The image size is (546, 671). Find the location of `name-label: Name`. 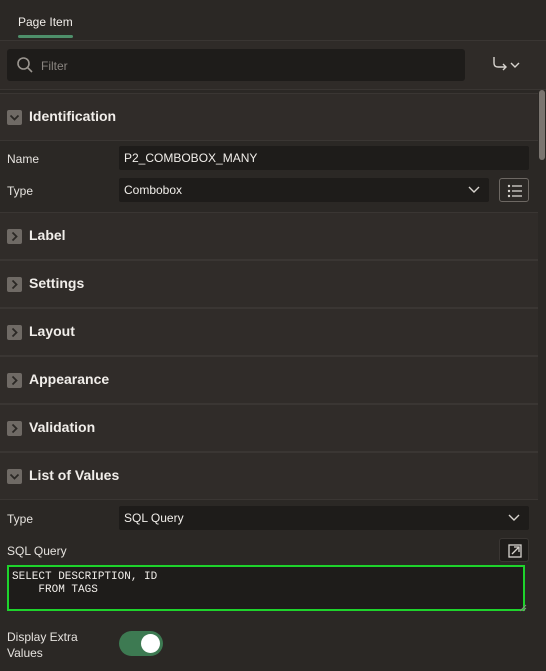

name-label: Name is located at coordinates (23, 159).